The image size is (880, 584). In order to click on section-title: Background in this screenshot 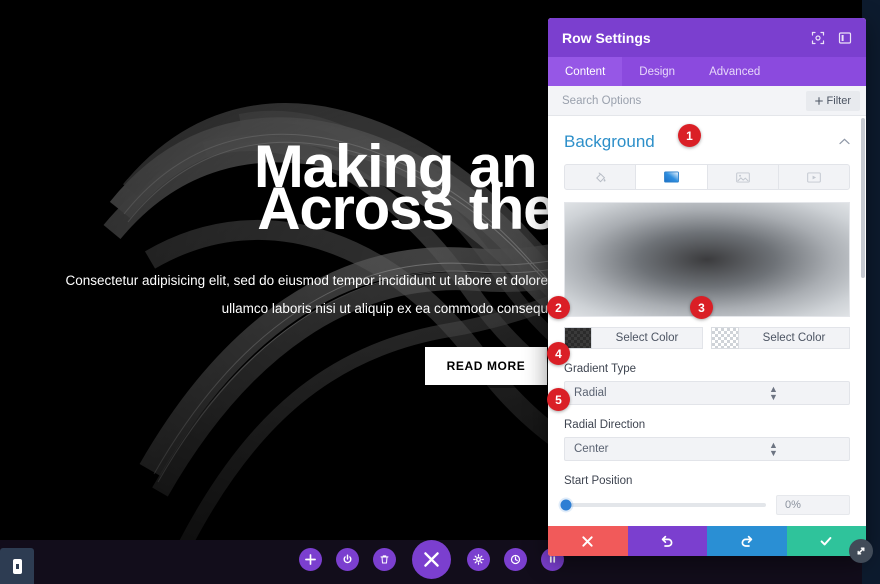, I will do `click(609, 141)`.